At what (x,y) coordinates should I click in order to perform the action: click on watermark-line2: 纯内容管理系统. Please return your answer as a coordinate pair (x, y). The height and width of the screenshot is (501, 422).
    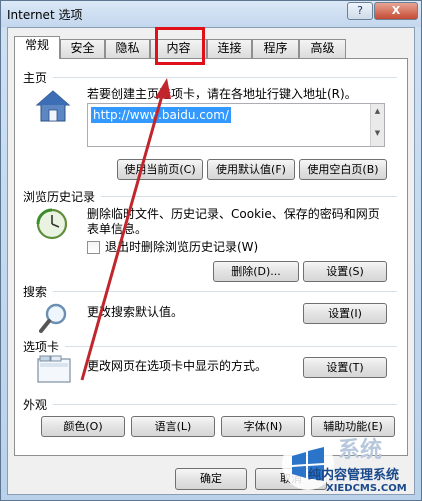
    Looking at the image, I should click on (354, 475).